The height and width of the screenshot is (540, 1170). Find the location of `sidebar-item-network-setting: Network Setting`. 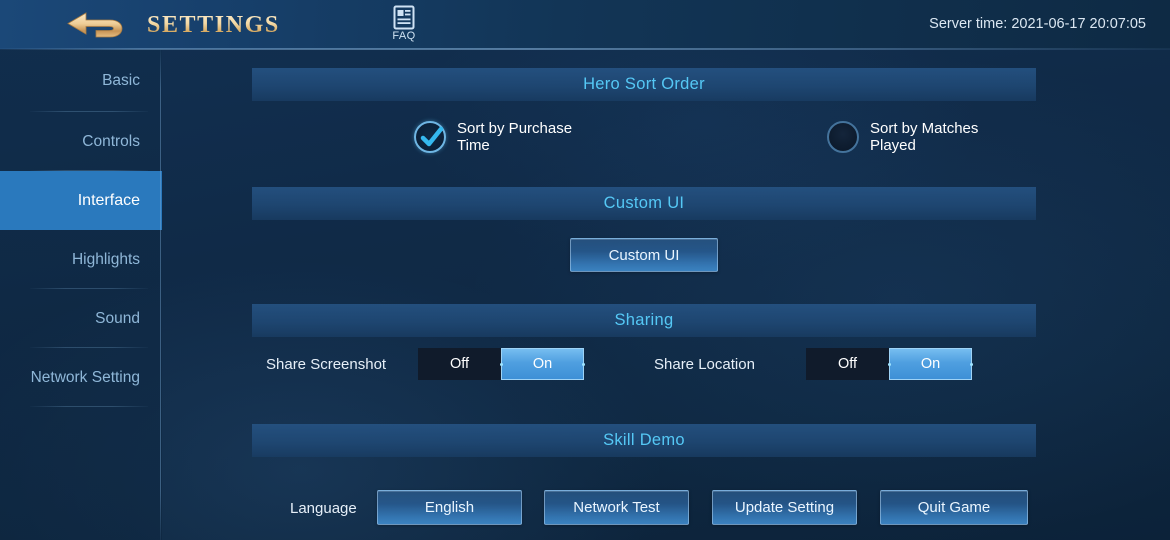

sidebar-item-network-setting: Network Setting is located at coordinates (81, 377).